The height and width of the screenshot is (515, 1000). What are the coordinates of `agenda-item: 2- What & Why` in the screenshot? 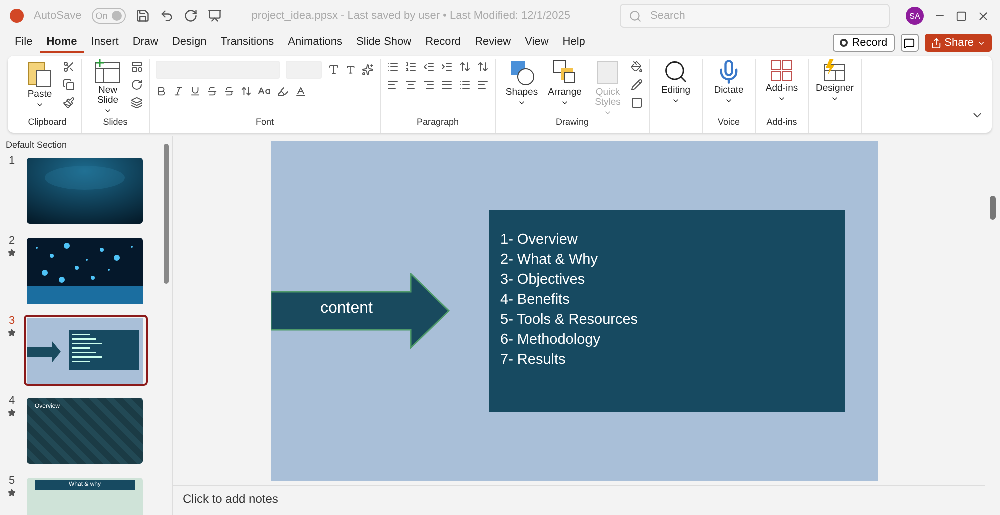 It's located at (549, 260).